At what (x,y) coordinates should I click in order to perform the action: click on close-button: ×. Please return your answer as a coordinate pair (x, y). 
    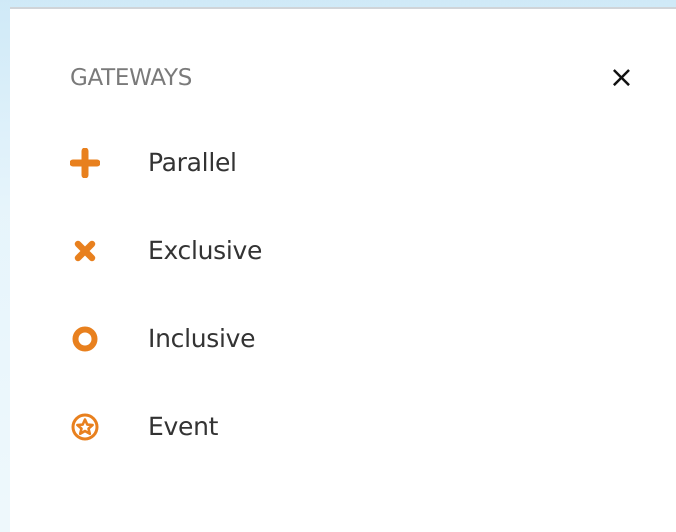
    Looking at the image, I should click on (621, 78).